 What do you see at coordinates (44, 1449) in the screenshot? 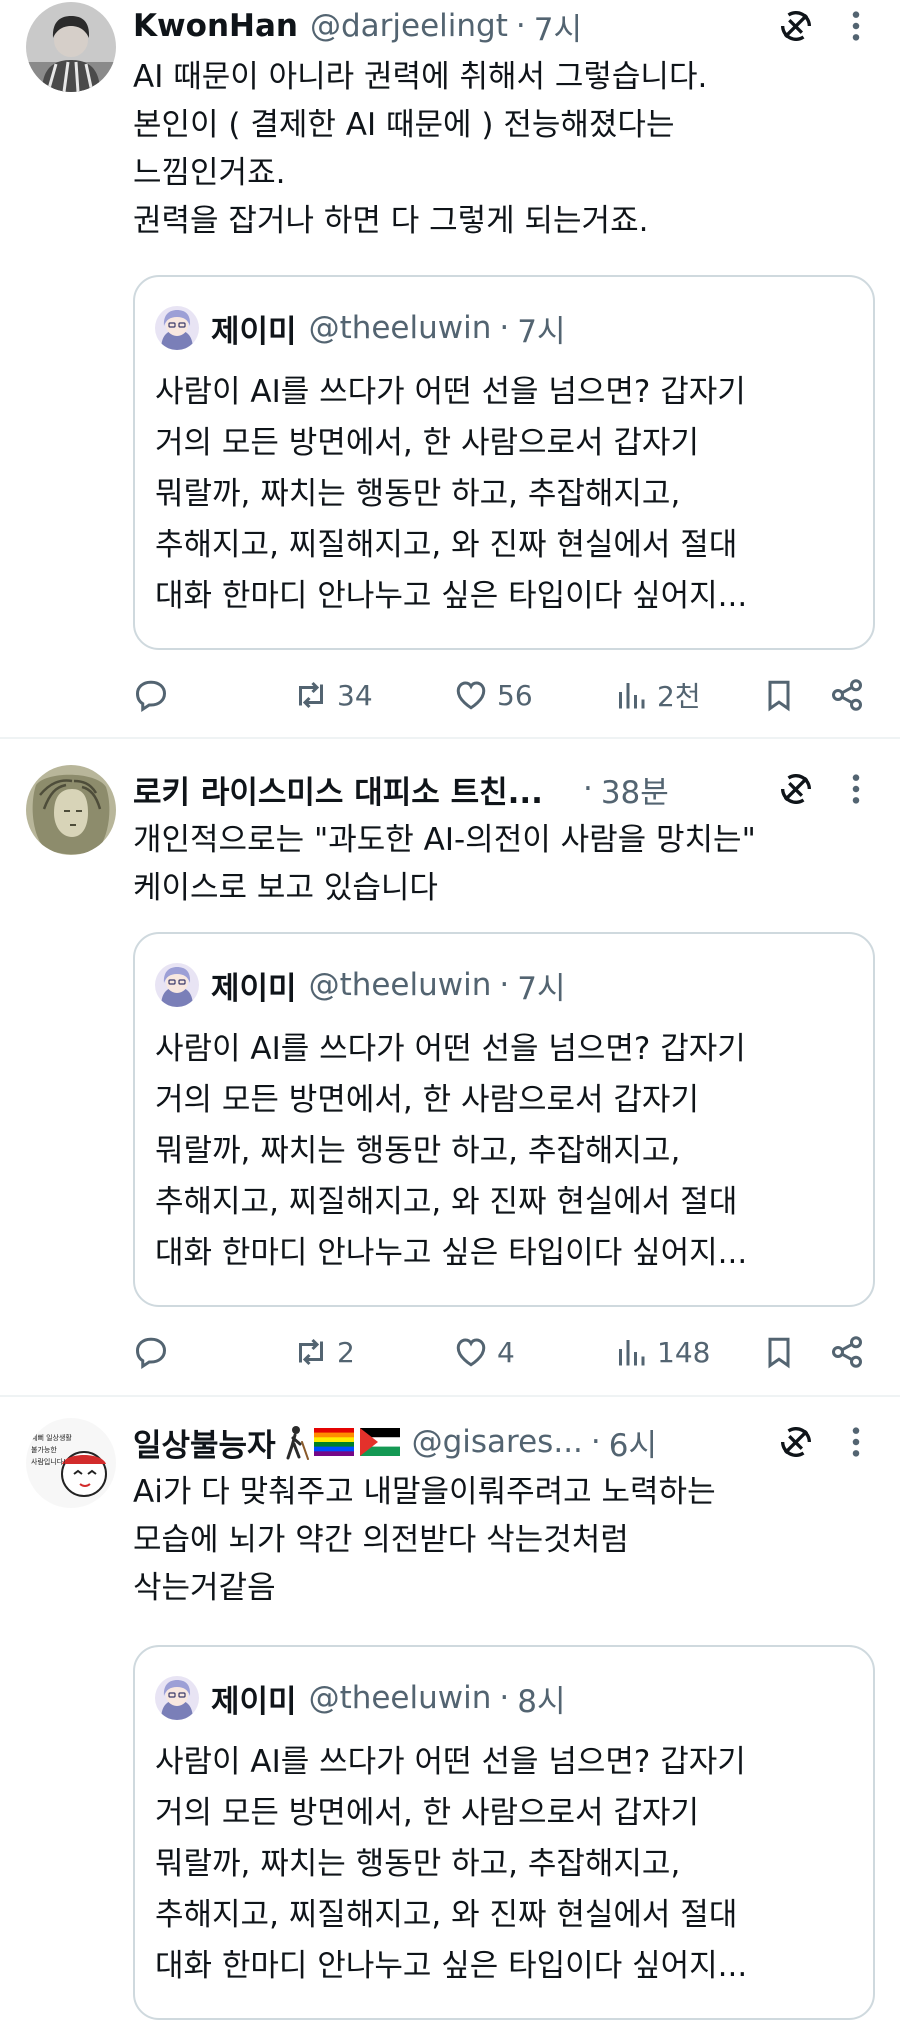
I see `avatar-caption: 불가능한` at bounding box center [44, 1449].